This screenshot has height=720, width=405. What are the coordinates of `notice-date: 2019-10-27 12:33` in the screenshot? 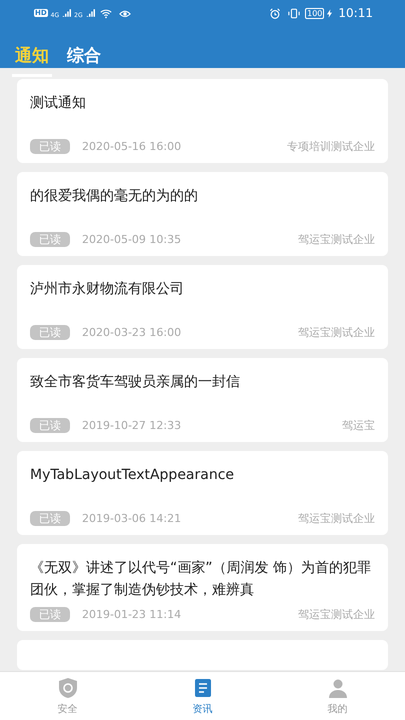 It's located at (132, 425).